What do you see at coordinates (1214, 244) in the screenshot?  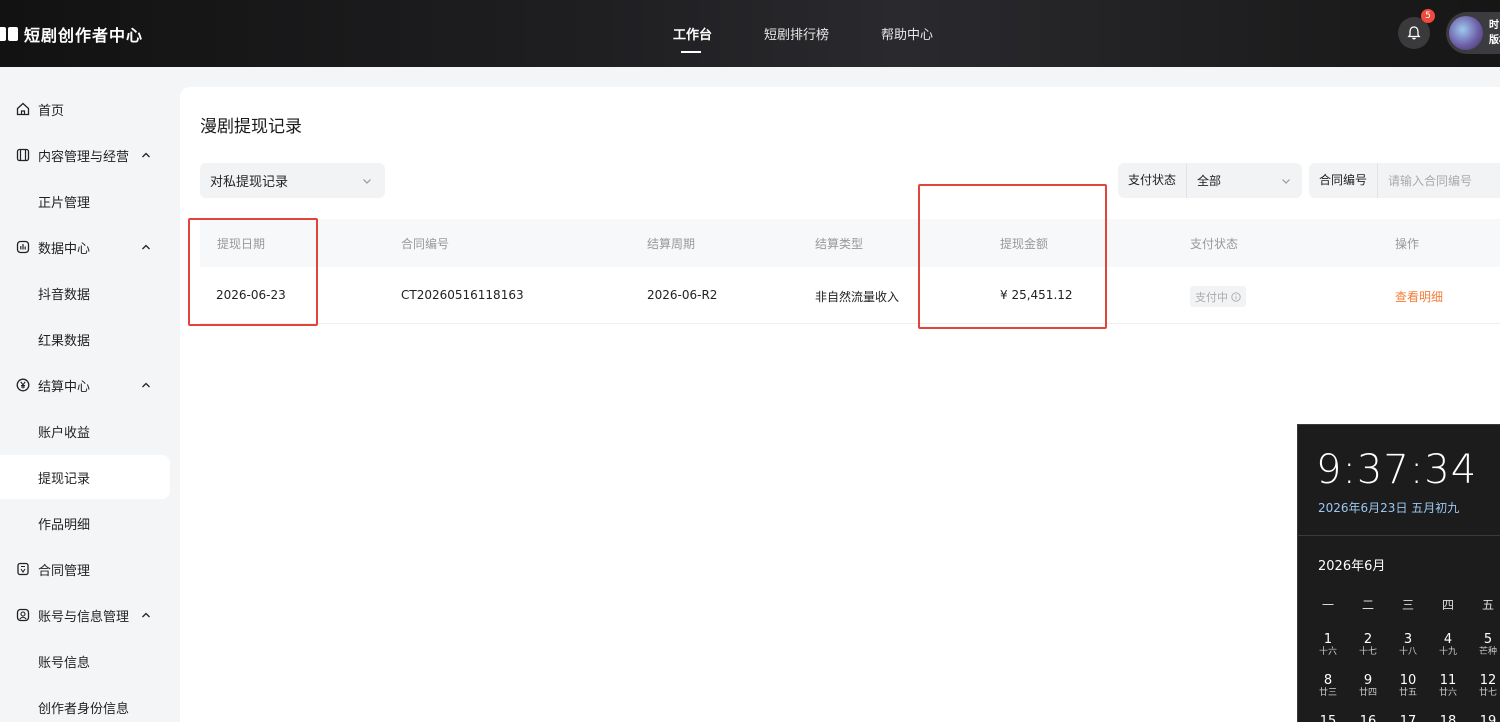 I see `column-header-status: 支付状态` at bounding box center [1214, 244].